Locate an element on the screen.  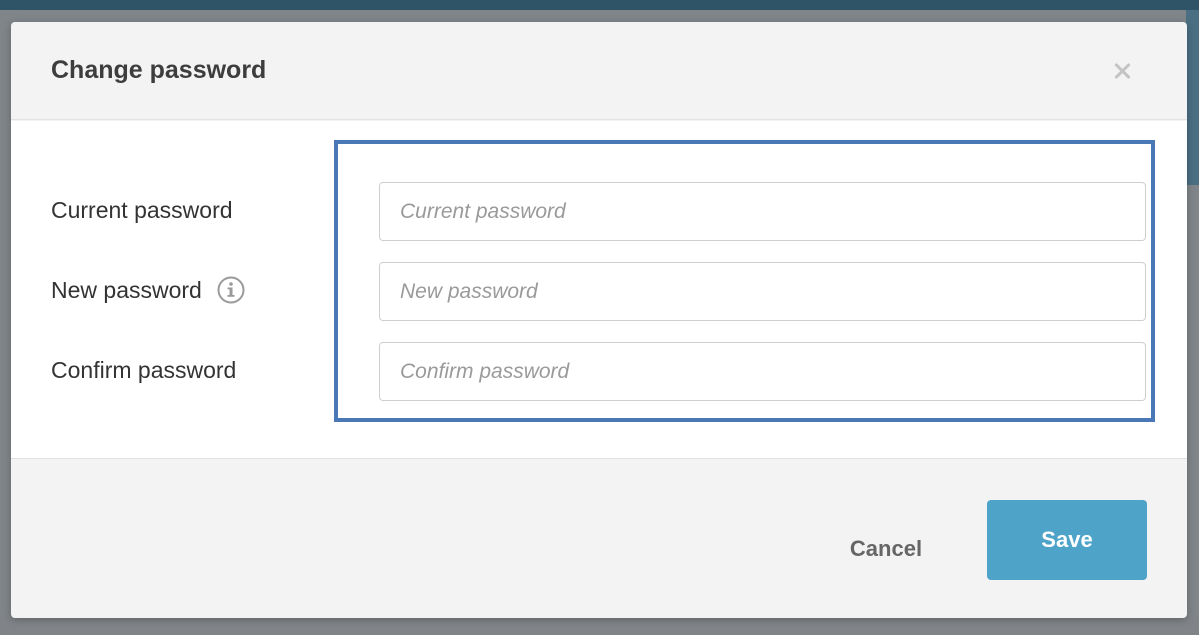
current-password-label: Current password is located at coordinates (142, 210).